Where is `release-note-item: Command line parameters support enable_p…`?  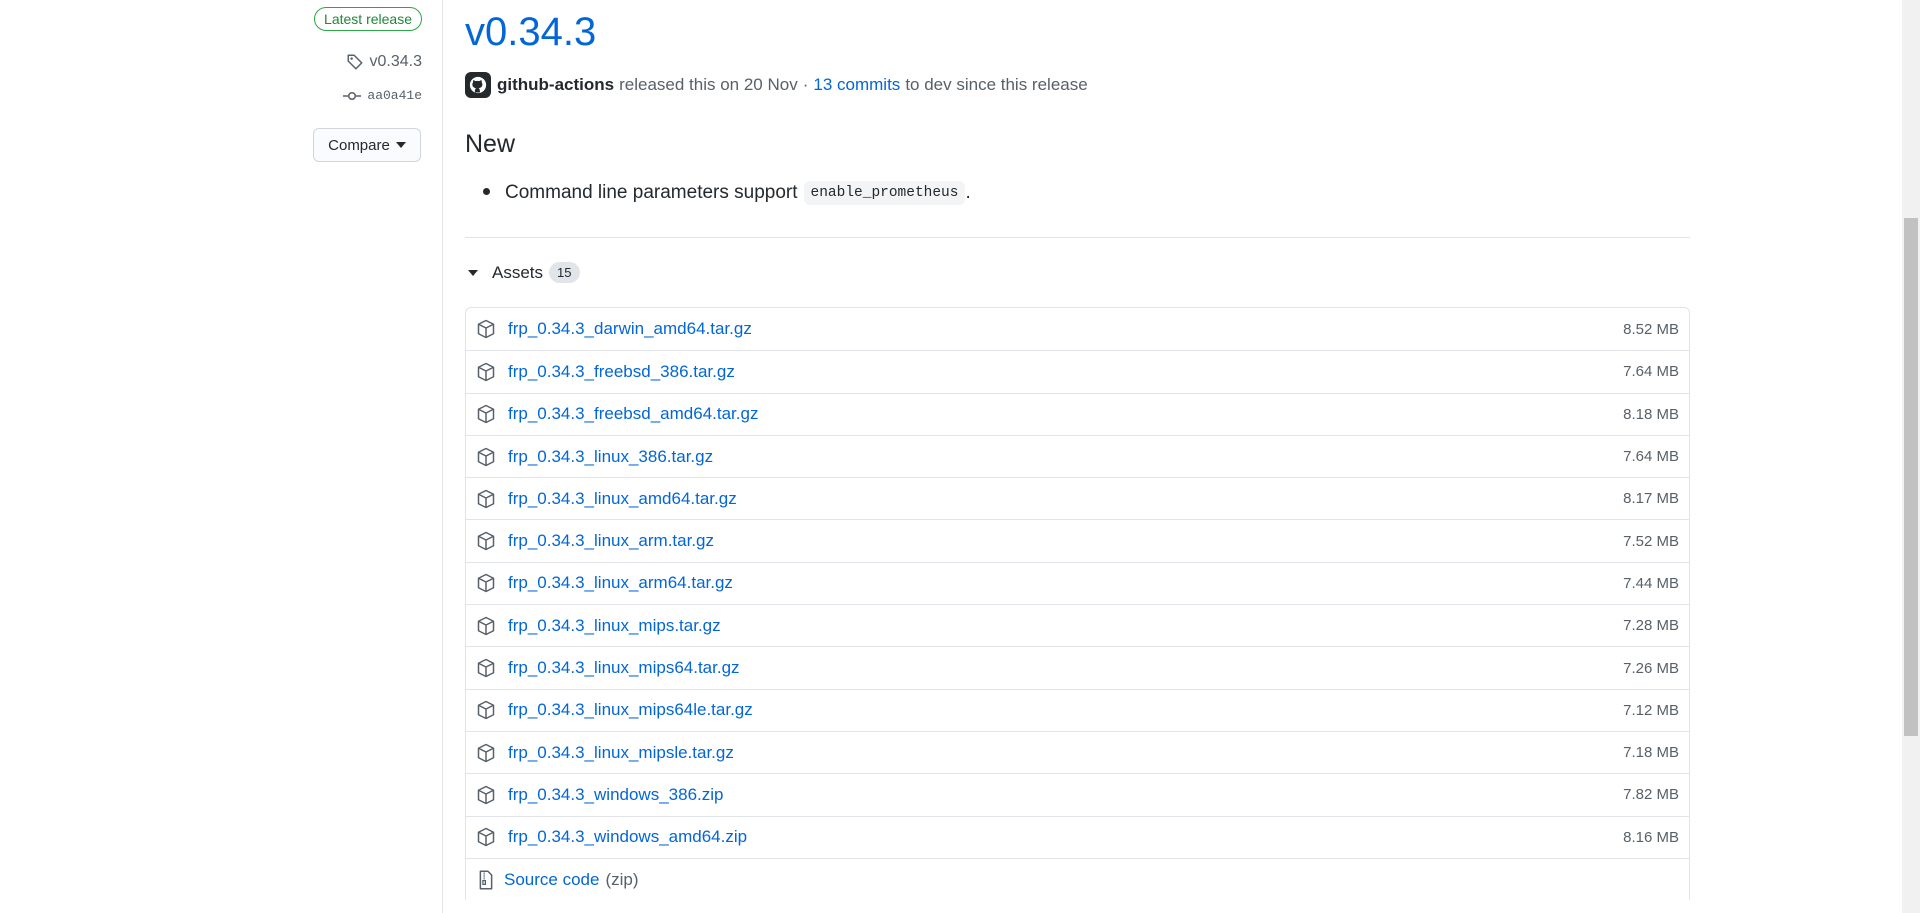
release-note-item: Command line parameters support enable_p… is located at coordinates (727, 193).